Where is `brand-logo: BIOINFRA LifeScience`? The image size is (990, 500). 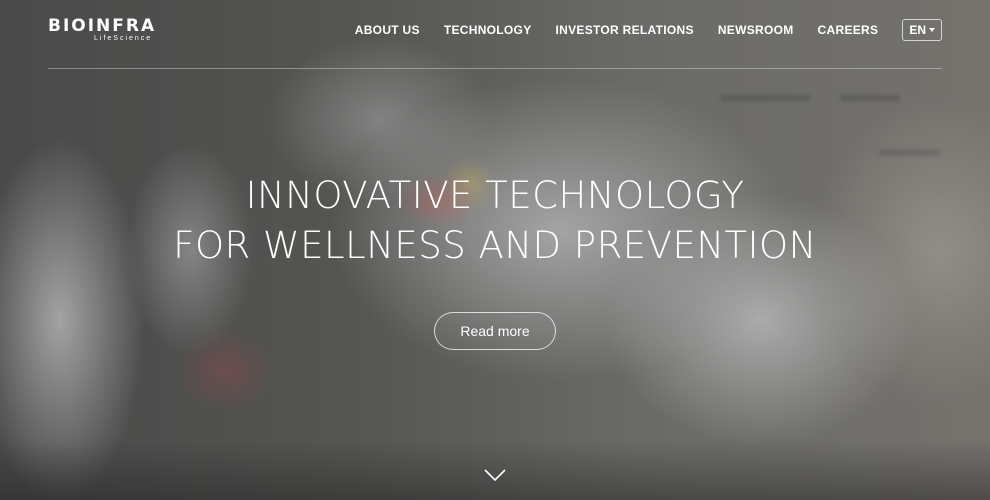
brand-logo: BIOINFRA LifeScience is located at coordinates (102, 30).